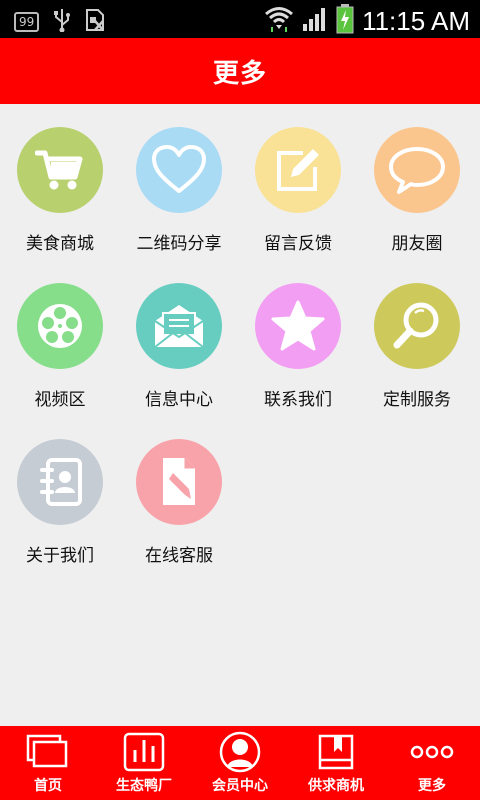 The height and width of the screenshot is (800, 480). What do you see at coordinates (60, 556) in the screenshot?
I see `grid-item-label: 关于我们` at bounding box center [60, 556].